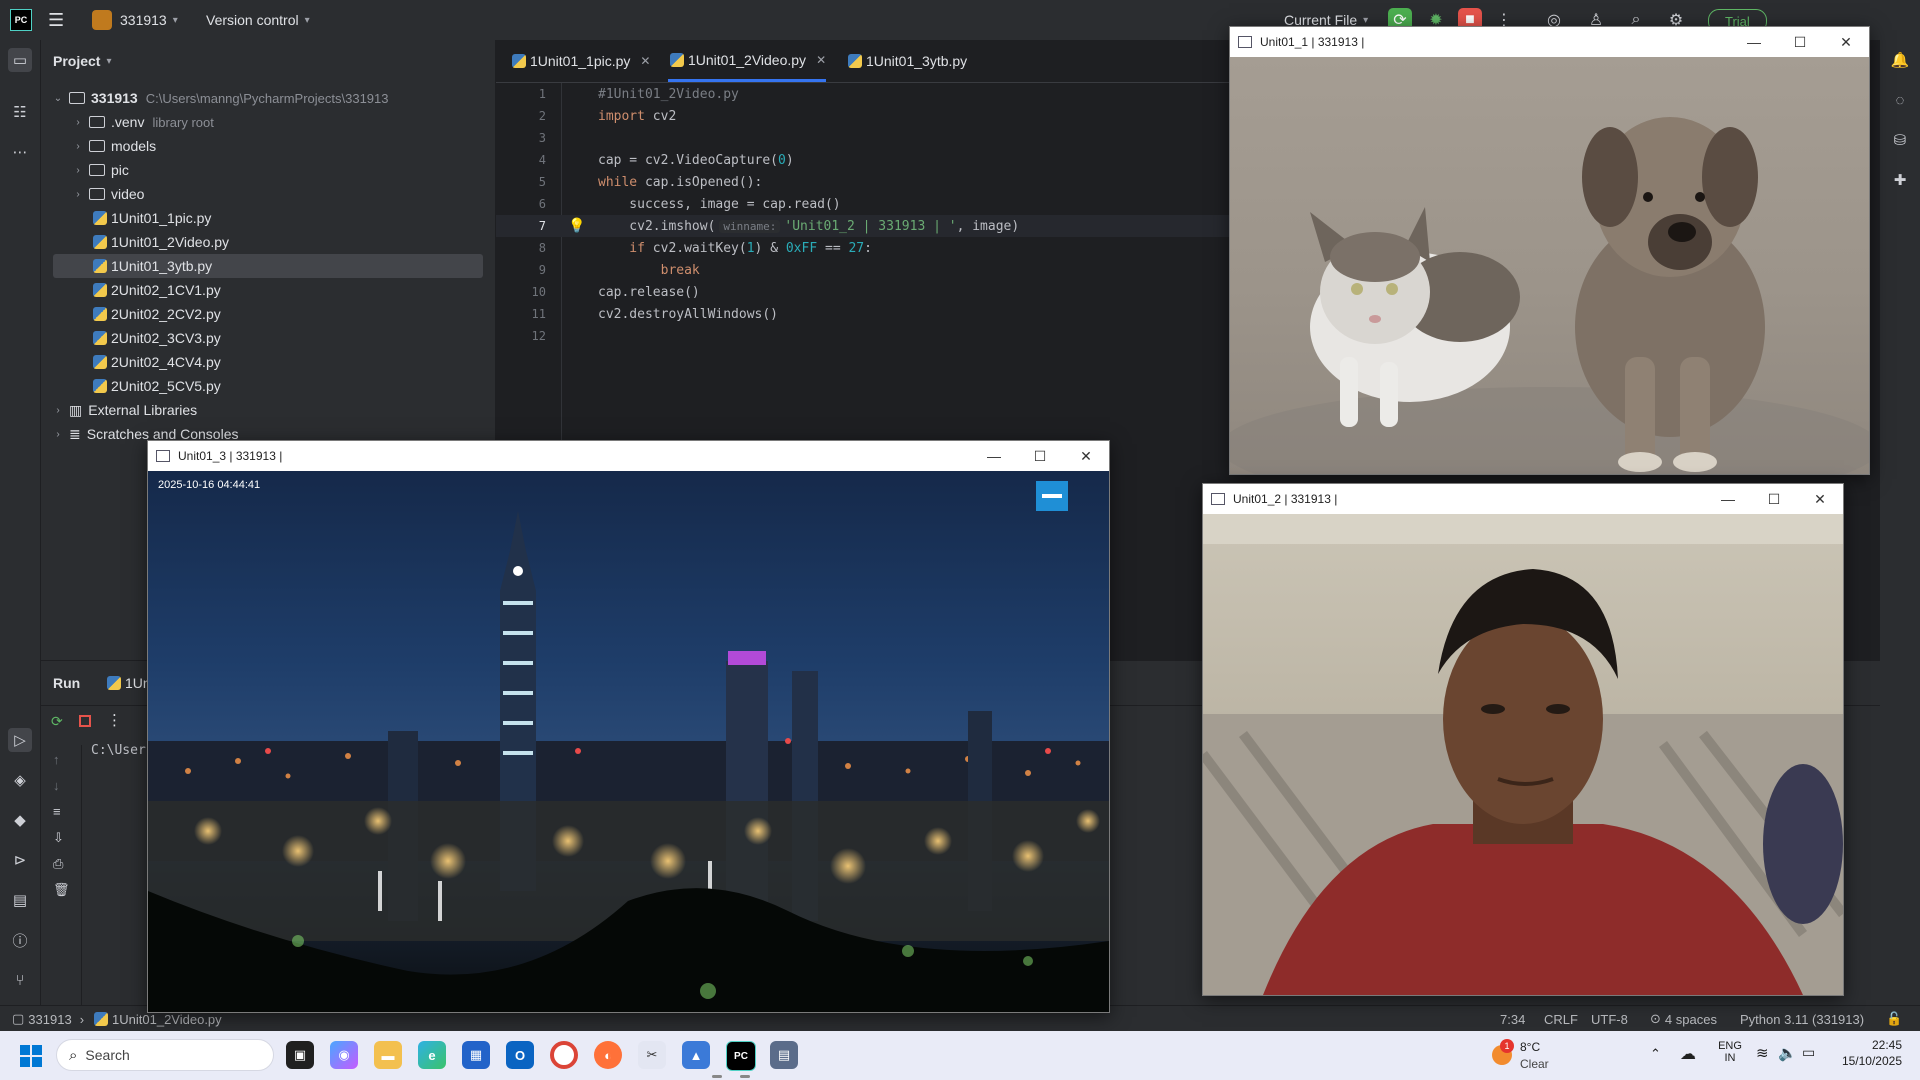 Image resolution: width=1920 pixels, height=1080 pixels. I want to click on more-tools-icon: ⋯, so click(20, 152).